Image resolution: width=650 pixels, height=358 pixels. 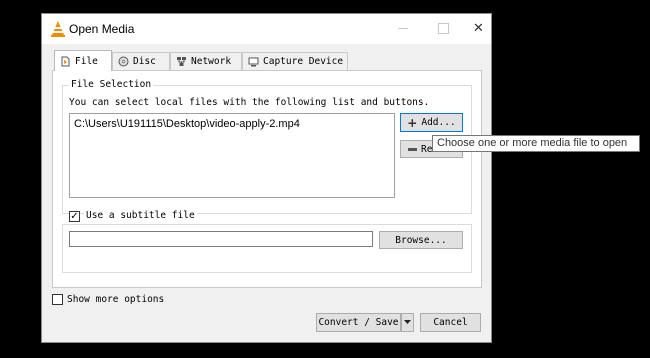 What do you see at coordinates (211, 61) in the screenshot?
I see `tab-label: Network` at bounding box center [211, 61].